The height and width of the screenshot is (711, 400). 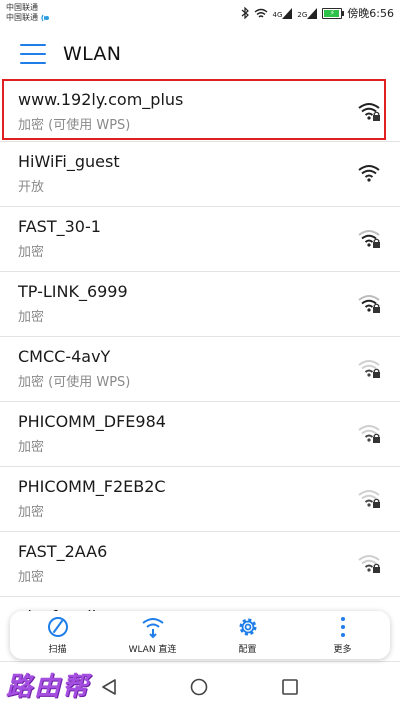 I want to click on carrier-2: 中国联通, so click(x=28, y=18).